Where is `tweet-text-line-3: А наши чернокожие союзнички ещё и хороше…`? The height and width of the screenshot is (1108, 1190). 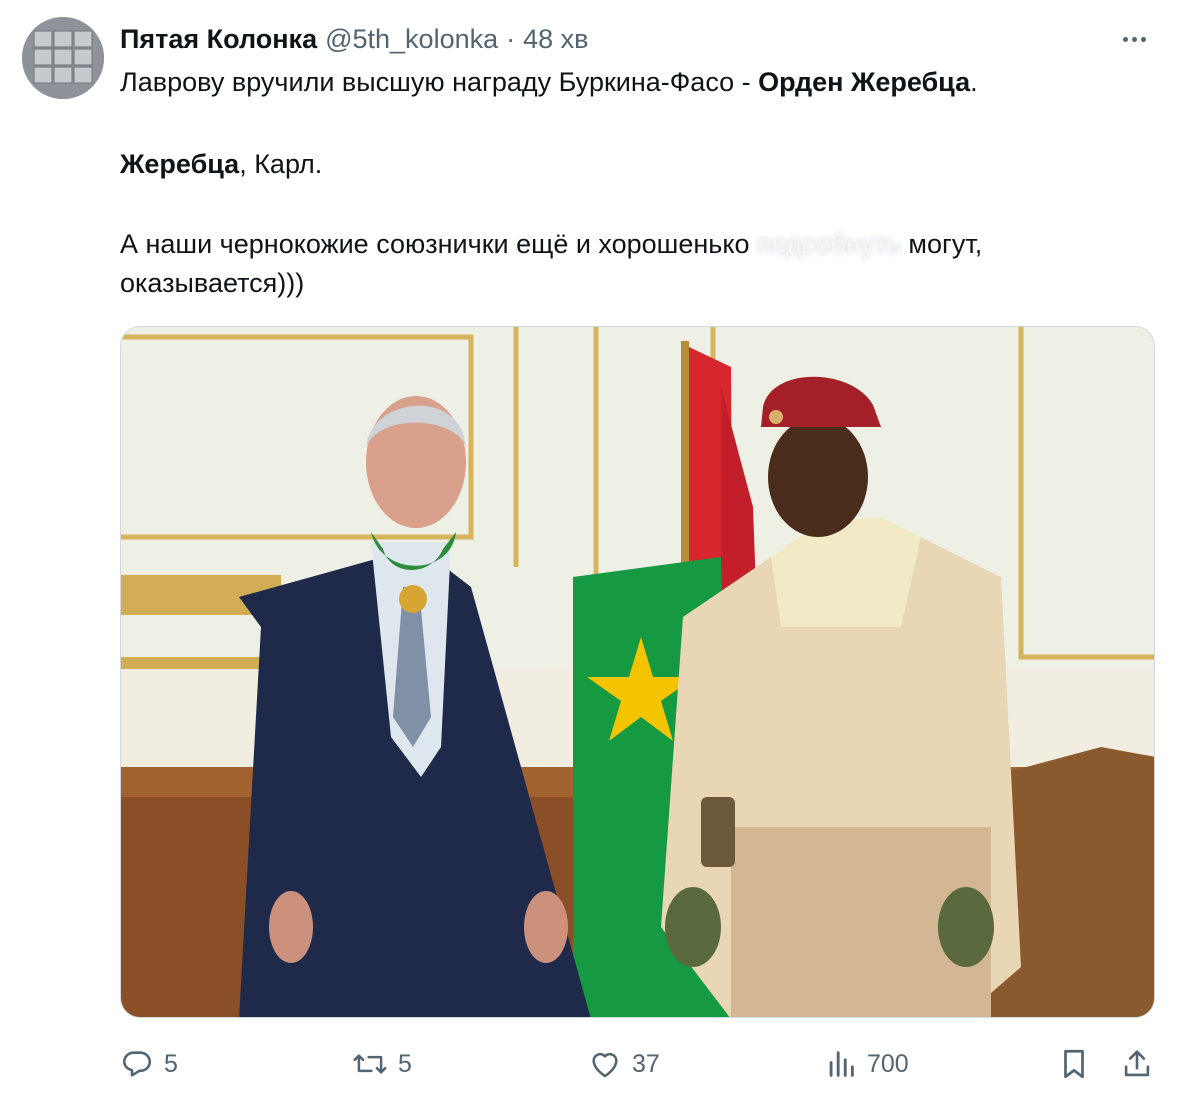
tweet-text-line-3: А наши чернокожие союзнички ещё и хороше… is located at coordinates (551, 244).